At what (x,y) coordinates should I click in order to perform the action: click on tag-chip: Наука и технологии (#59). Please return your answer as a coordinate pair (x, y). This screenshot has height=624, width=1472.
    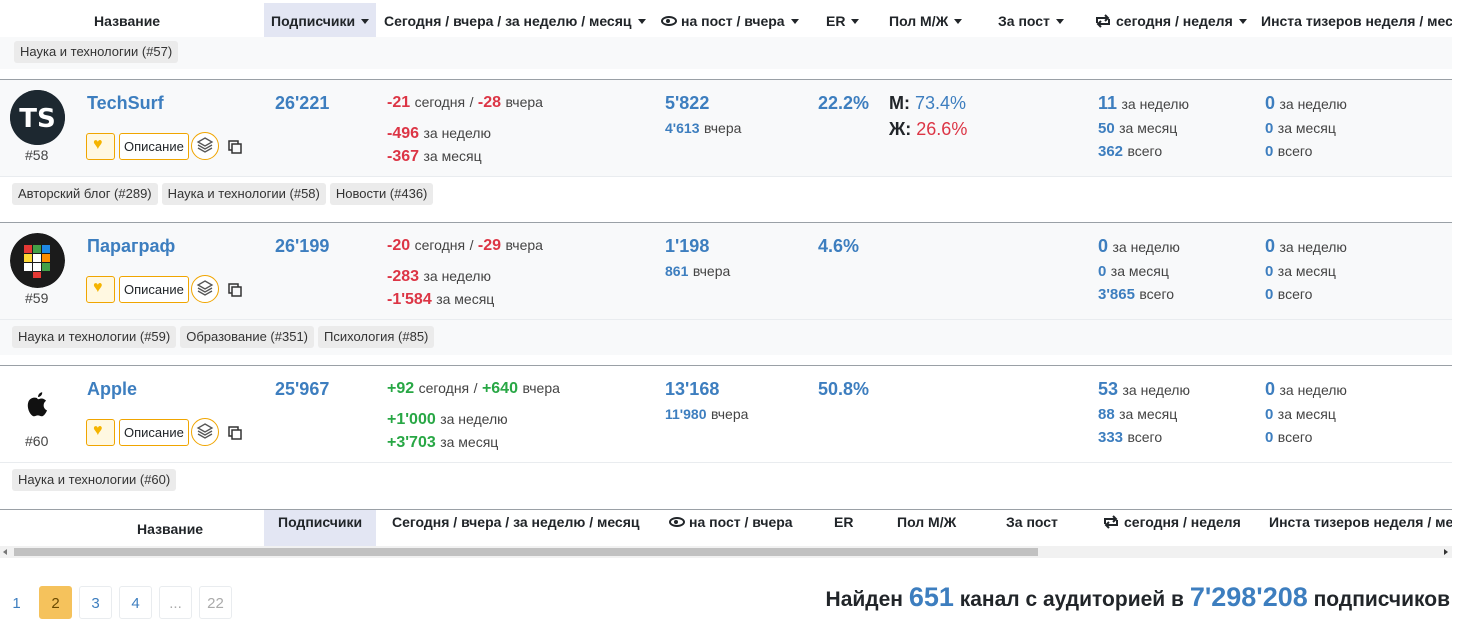
    Looking at the image, I should click on (94, 337).